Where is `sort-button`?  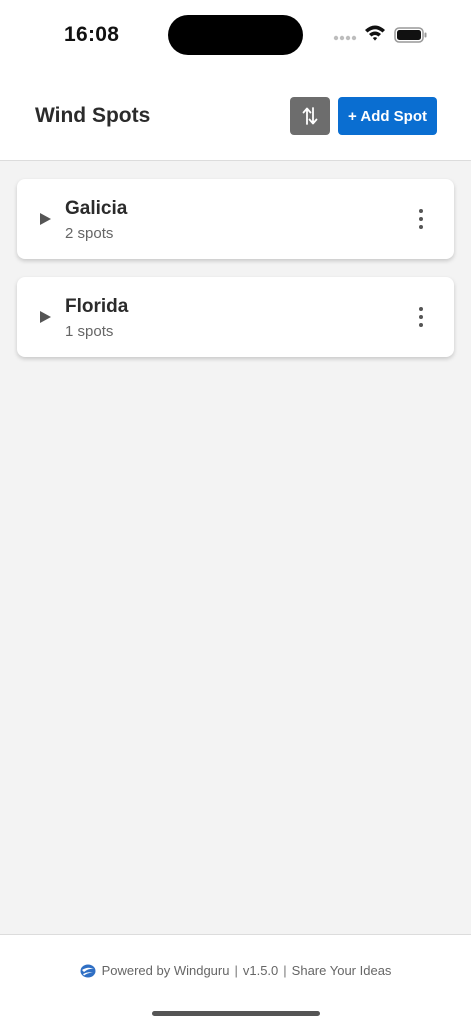 sort-button is located at coordinates (310, 116).